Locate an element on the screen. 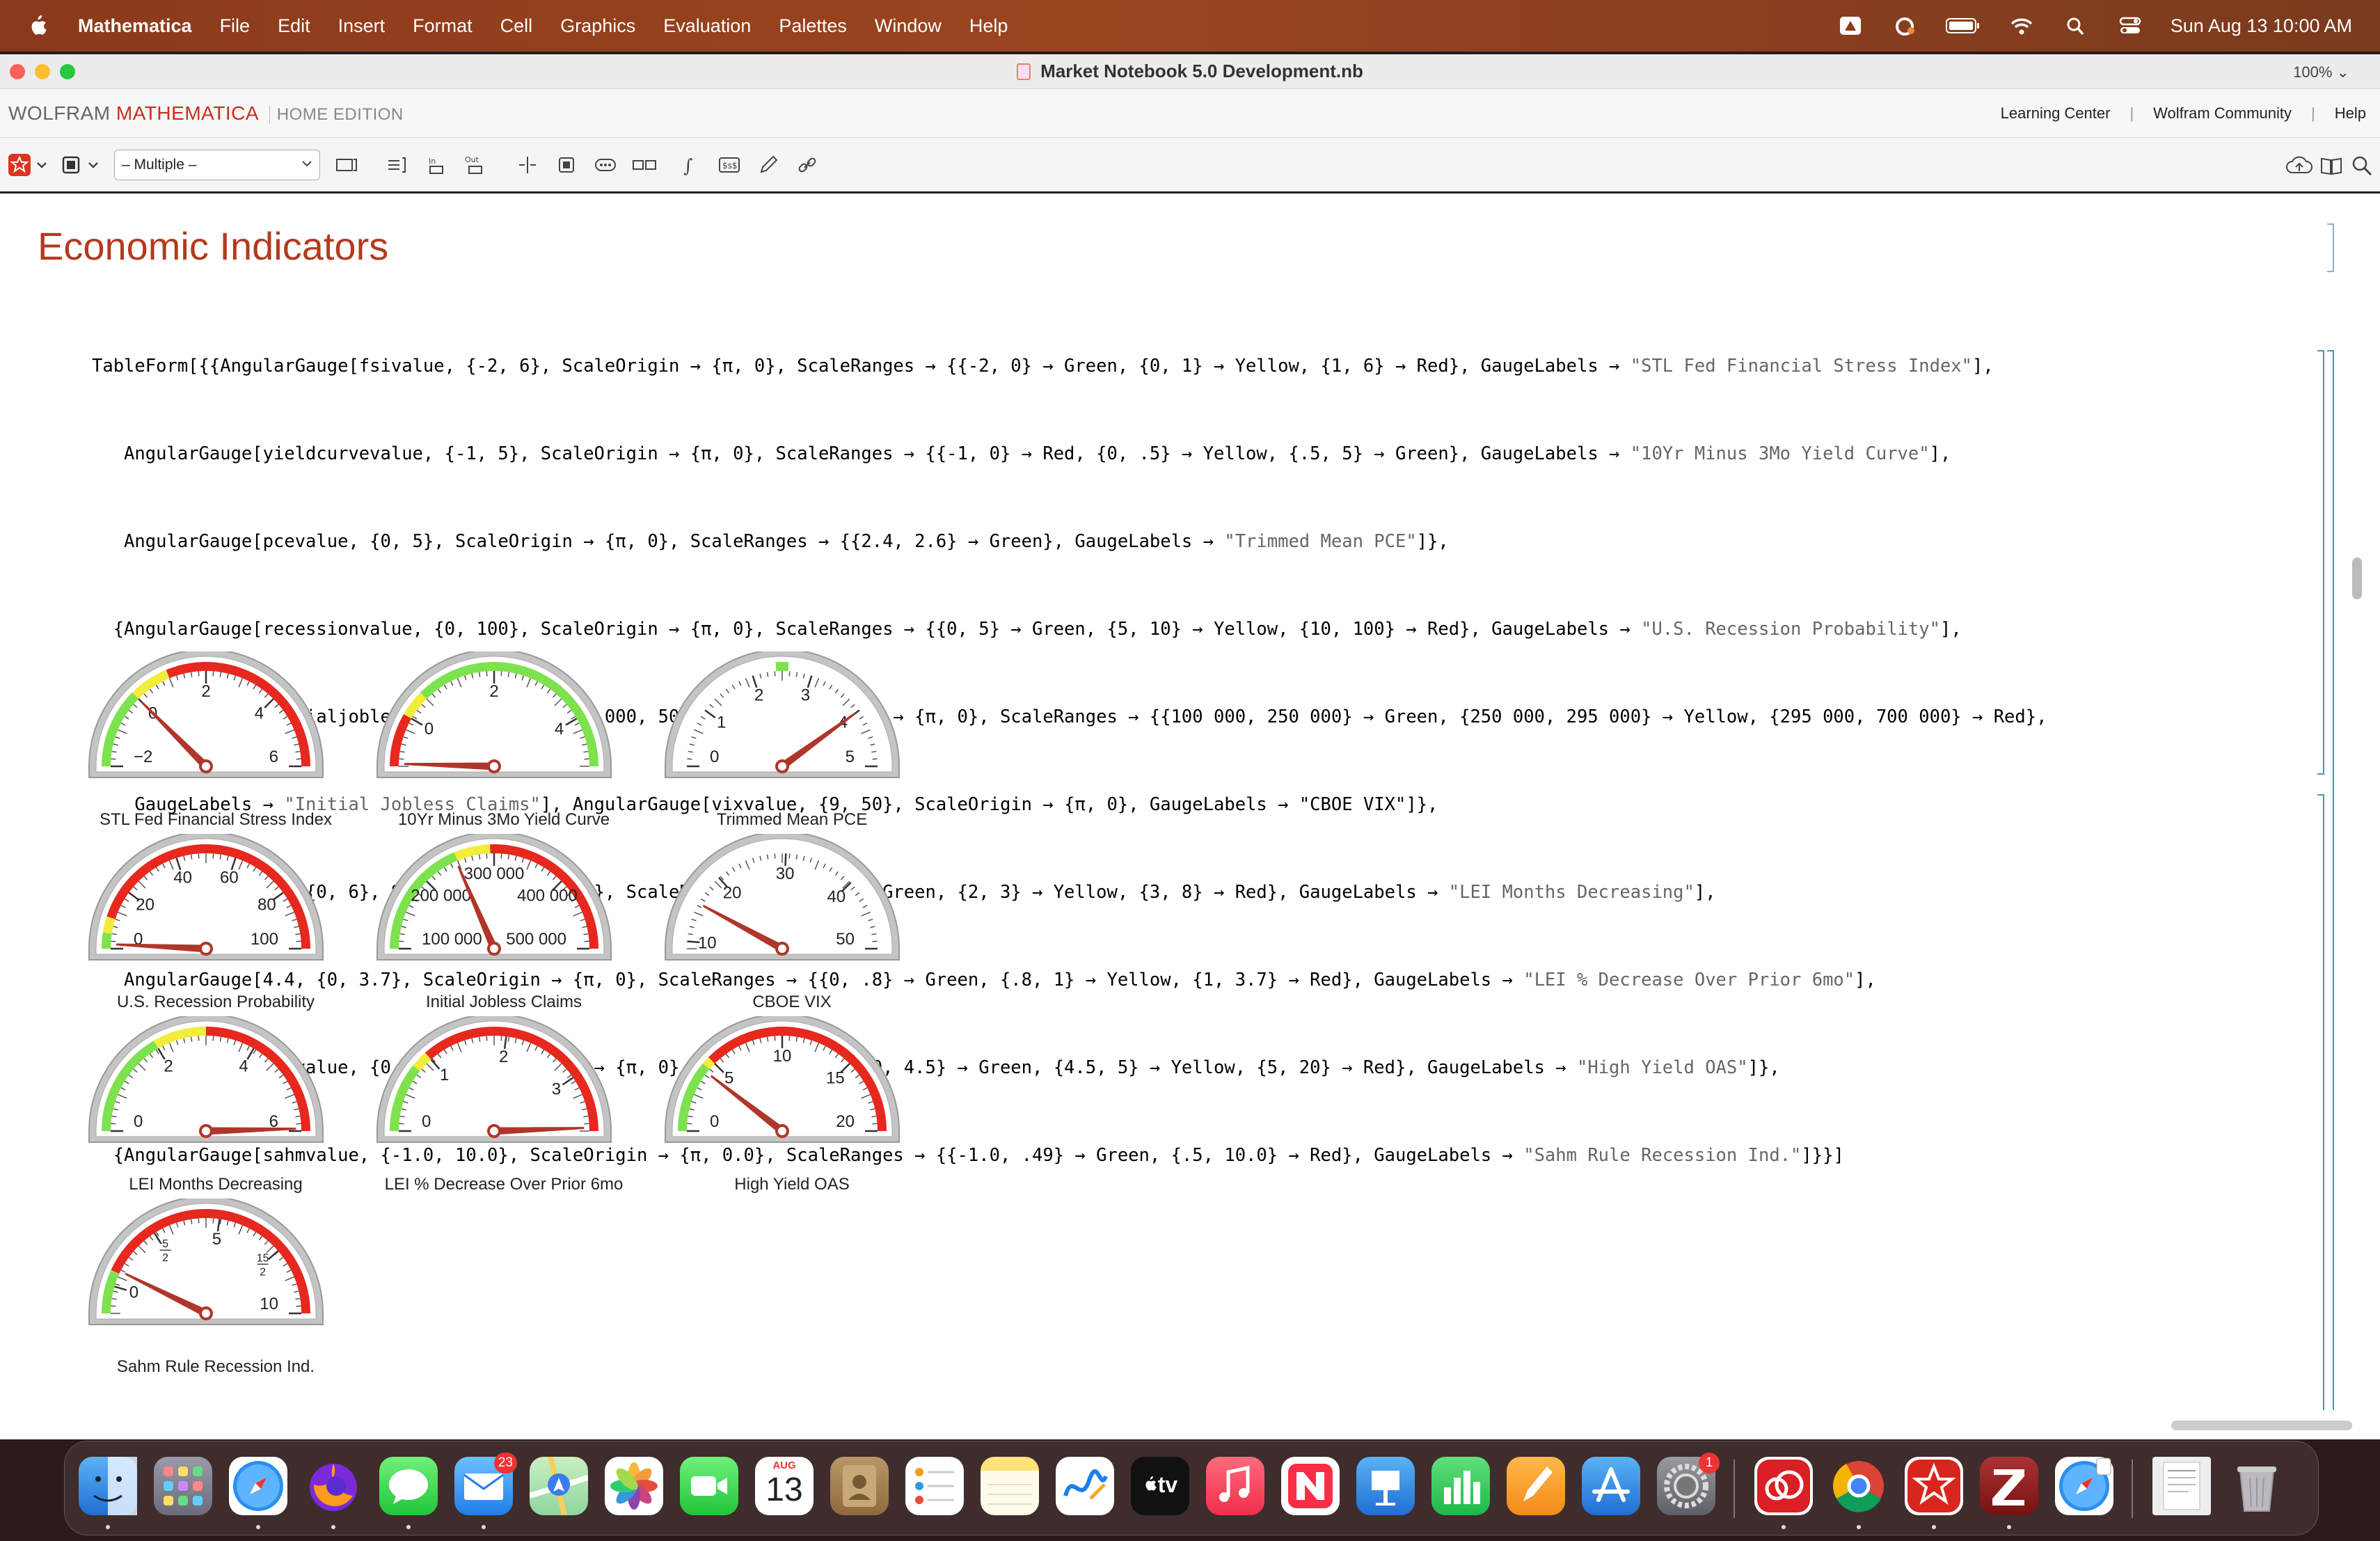 Image resolution: width=2380 pixels, height=1541 pixels. horizontal-scrollbar is located at coordinates (2261, 1425).